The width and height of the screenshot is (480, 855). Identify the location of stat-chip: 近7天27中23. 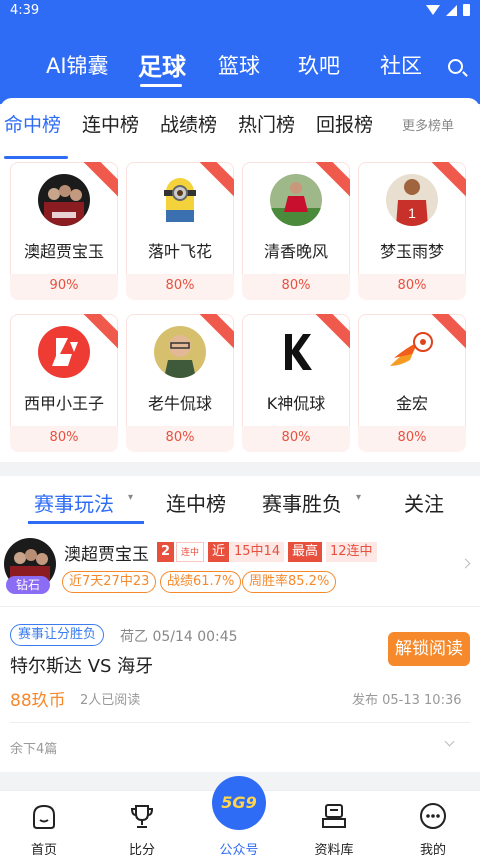
(109, 582).